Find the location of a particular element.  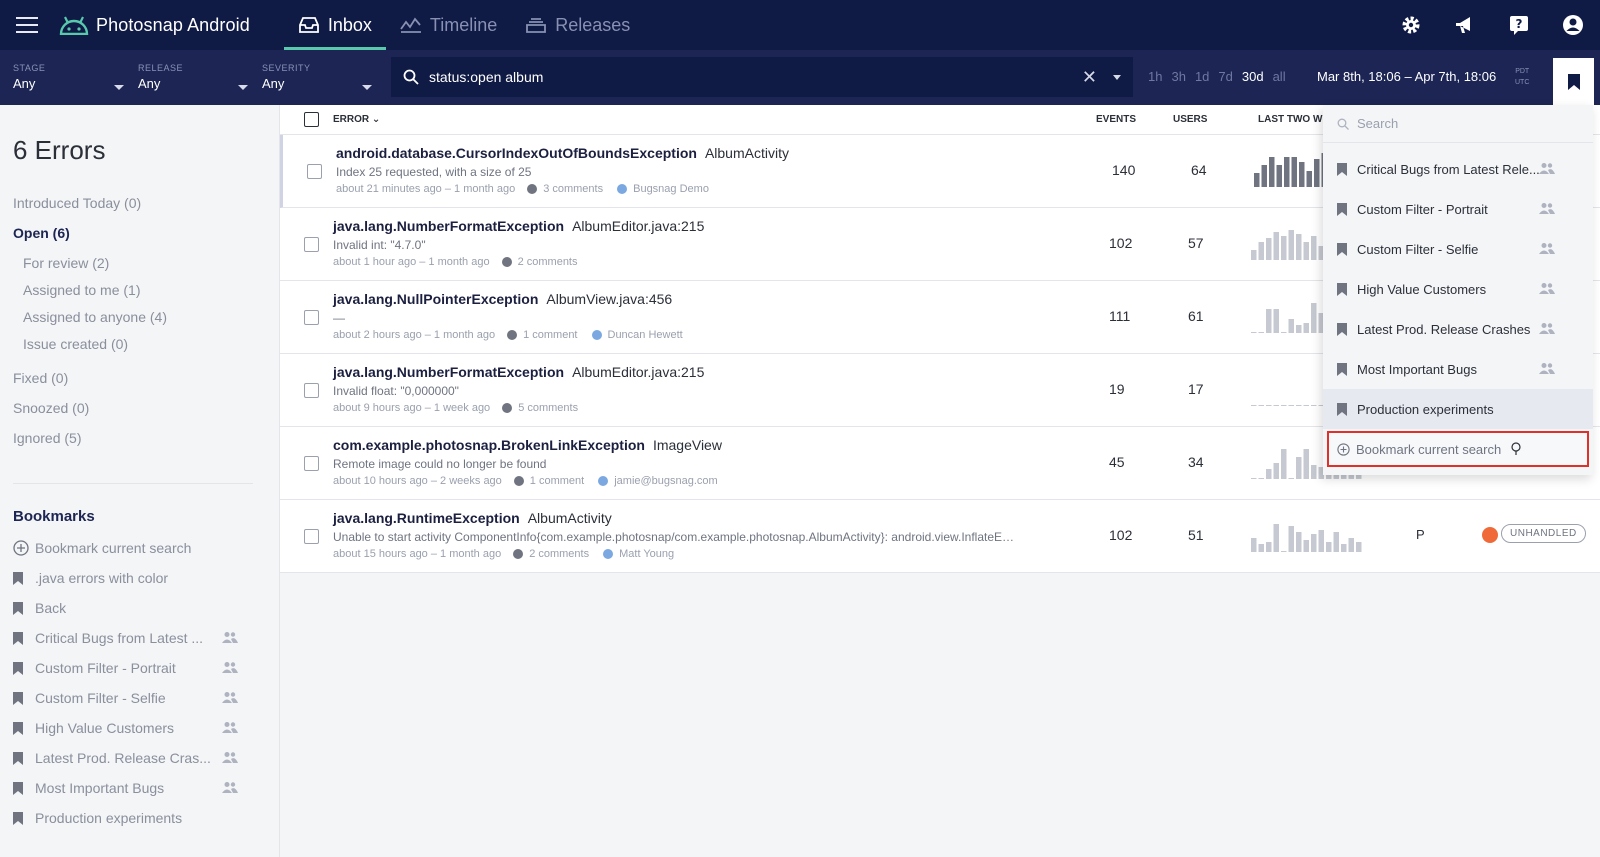

column-error: ERROR ⌄ is located at coordinates (356, 119).